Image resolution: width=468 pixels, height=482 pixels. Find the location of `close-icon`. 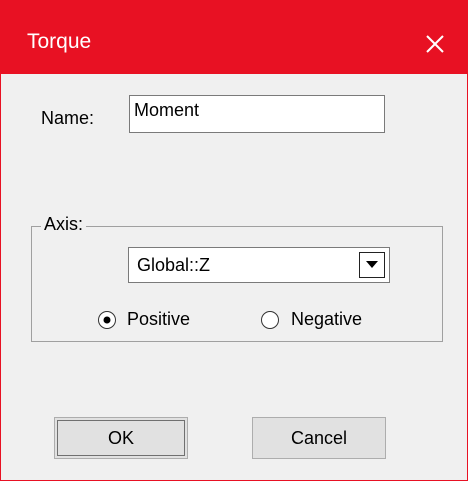

close-icon is located at coordinates (435, 44).